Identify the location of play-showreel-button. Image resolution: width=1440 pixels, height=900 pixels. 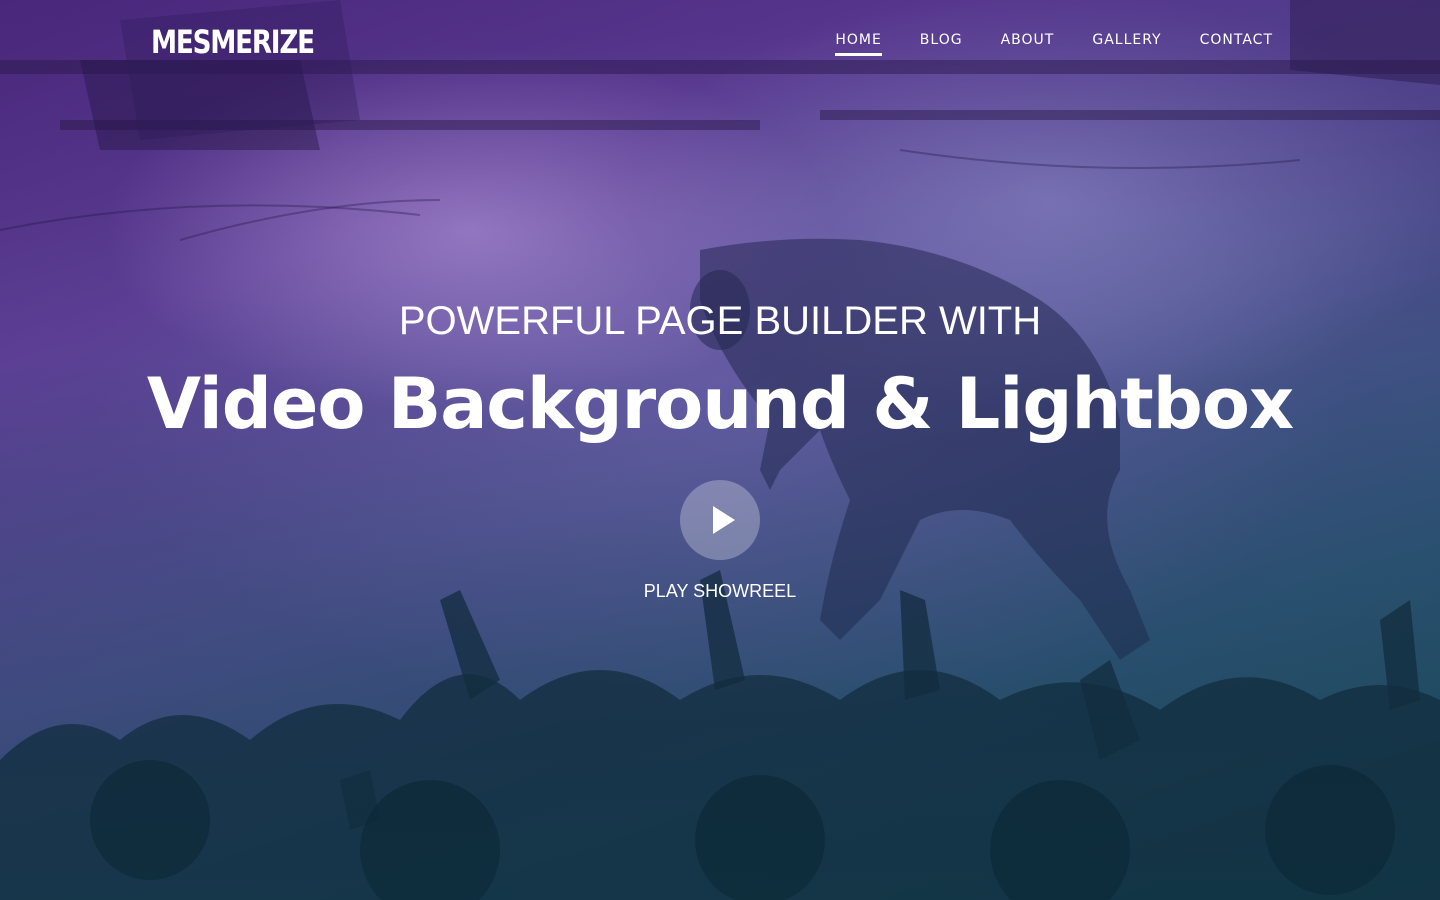
(720, 520).